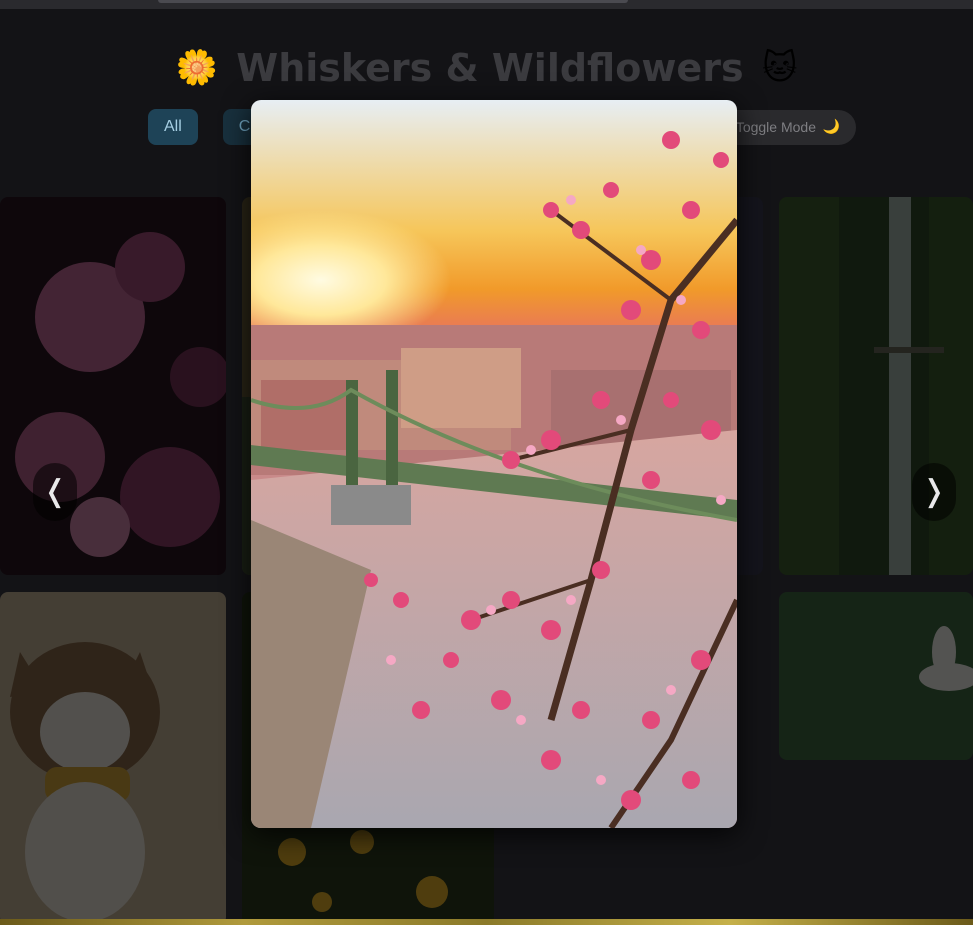  Describe the element at coordinates (55, 492) in the screenshot. I see `prev-image-button: ❬` at that location.